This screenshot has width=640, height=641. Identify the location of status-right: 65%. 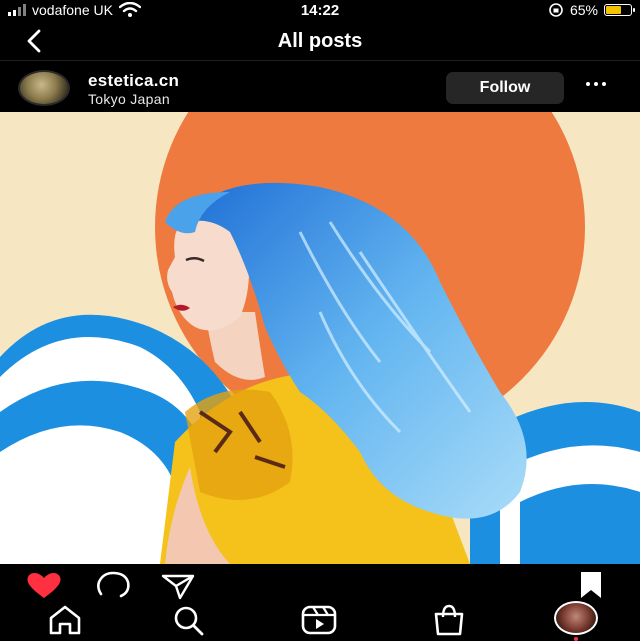
(591, 10).